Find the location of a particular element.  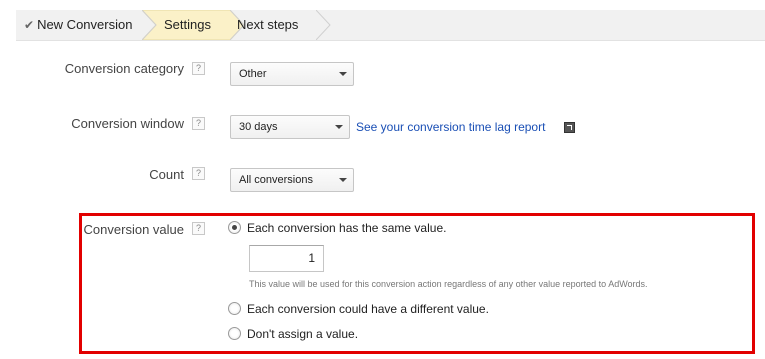

step-label: Next steps is located at coordinates (268, 24).